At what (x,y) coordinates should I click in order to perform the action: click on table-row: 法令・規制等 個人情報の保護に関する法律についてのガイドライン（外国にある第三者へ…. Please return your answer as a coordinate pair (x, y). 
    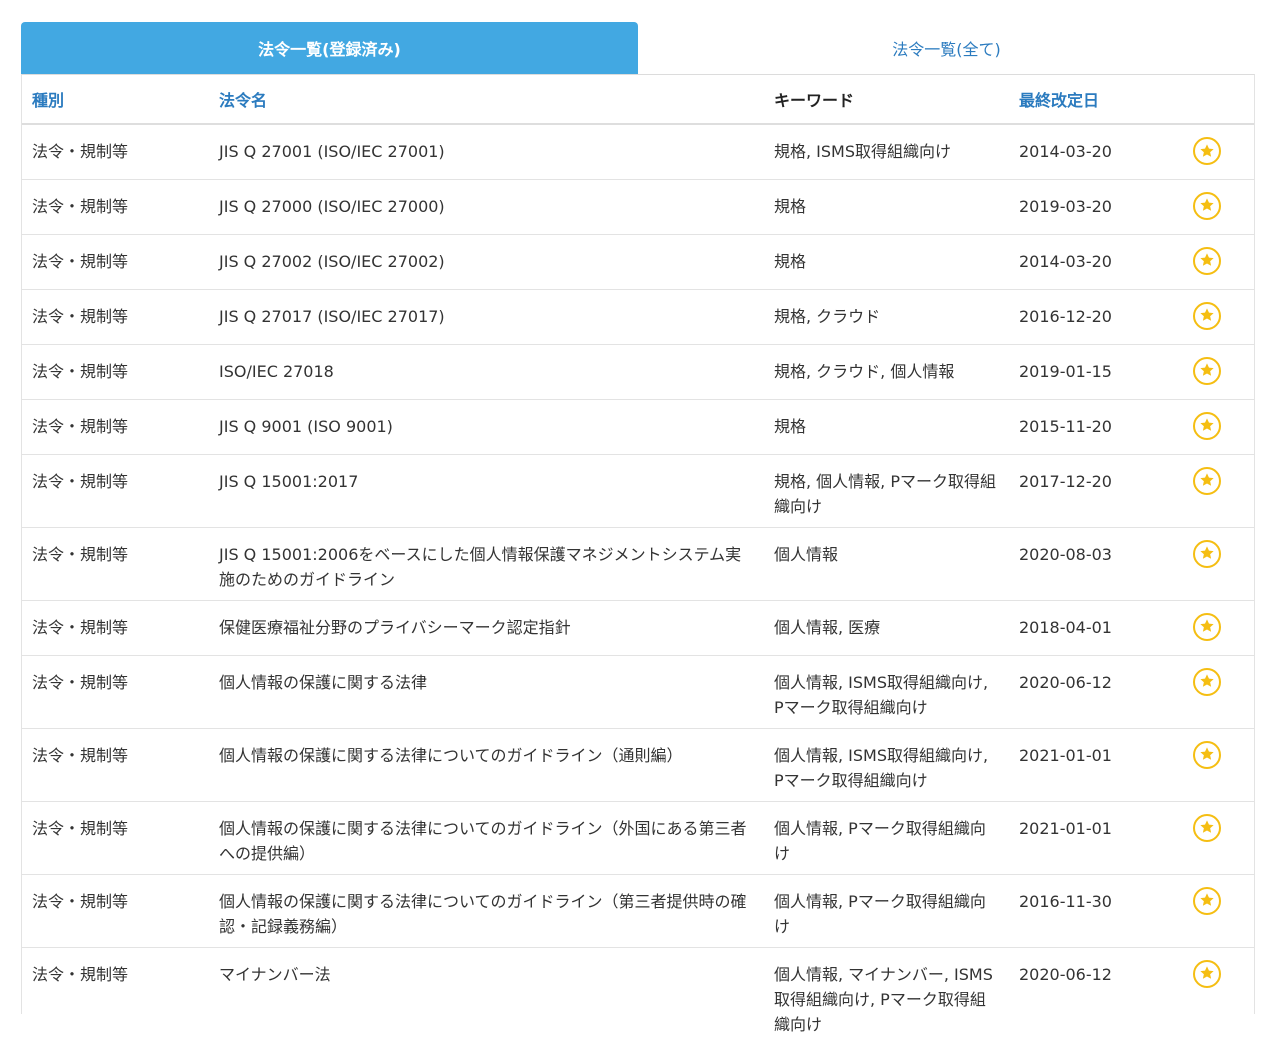
    Looking at the image, I should click on (638, 838).